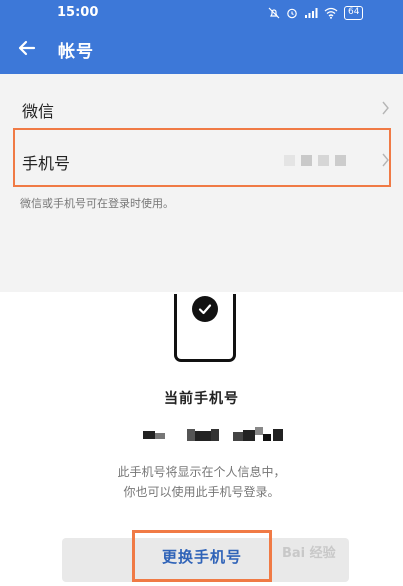  What do you see at coordinates (201, 14) in the screenshot?
I see `status-bar: 15:00 64` at bounding box center [201, 14].